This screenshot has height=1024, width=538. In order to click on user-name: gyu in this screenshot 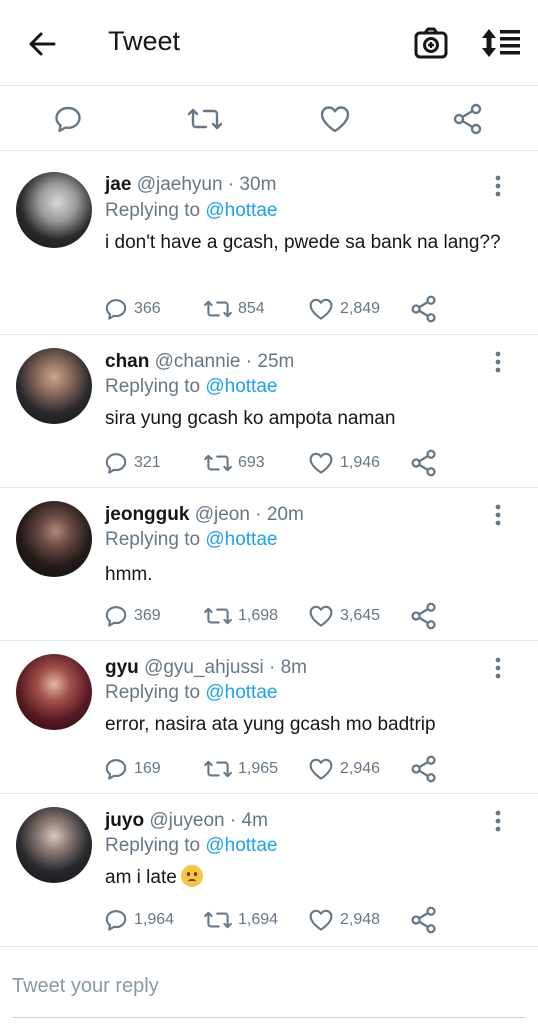, I will do `click(122, 667)`.